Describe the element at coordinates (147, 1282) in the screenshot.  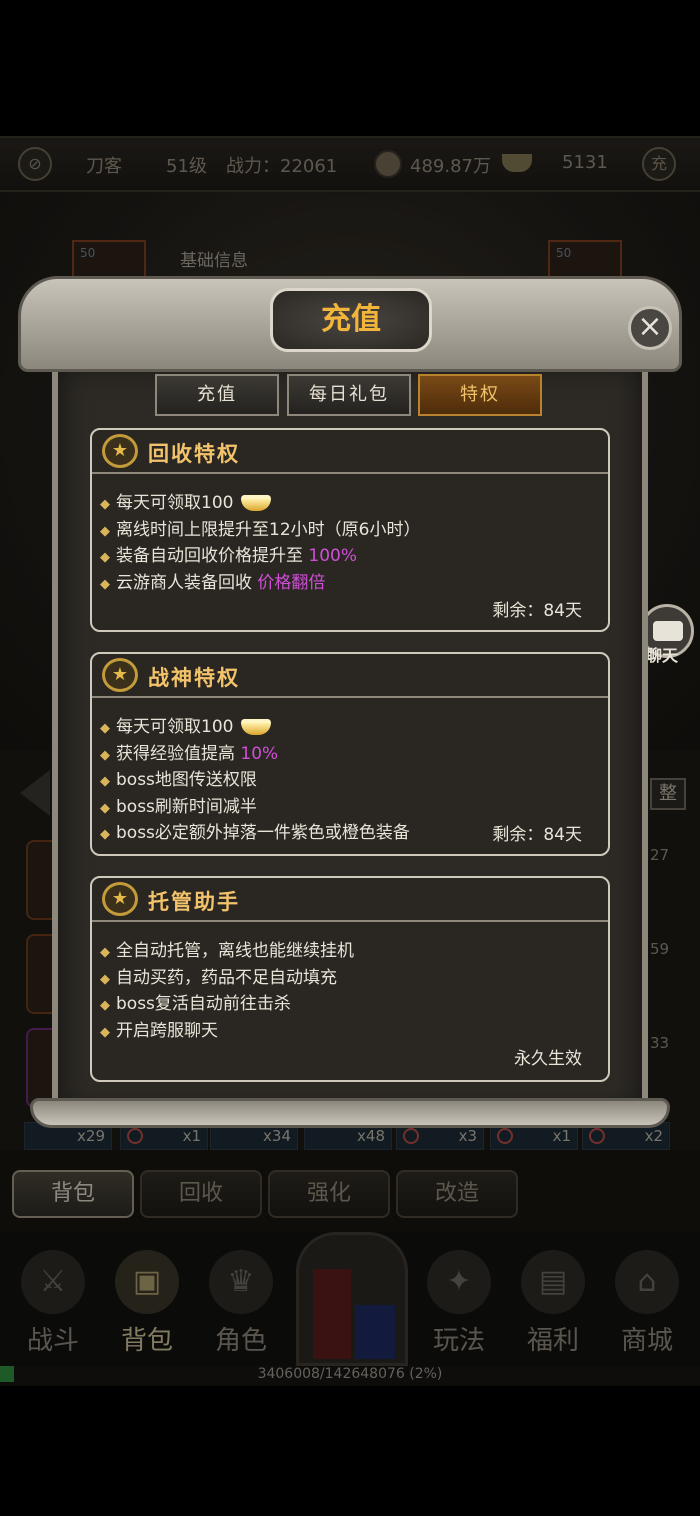
I see `backpack-icon: ▣` at that location.